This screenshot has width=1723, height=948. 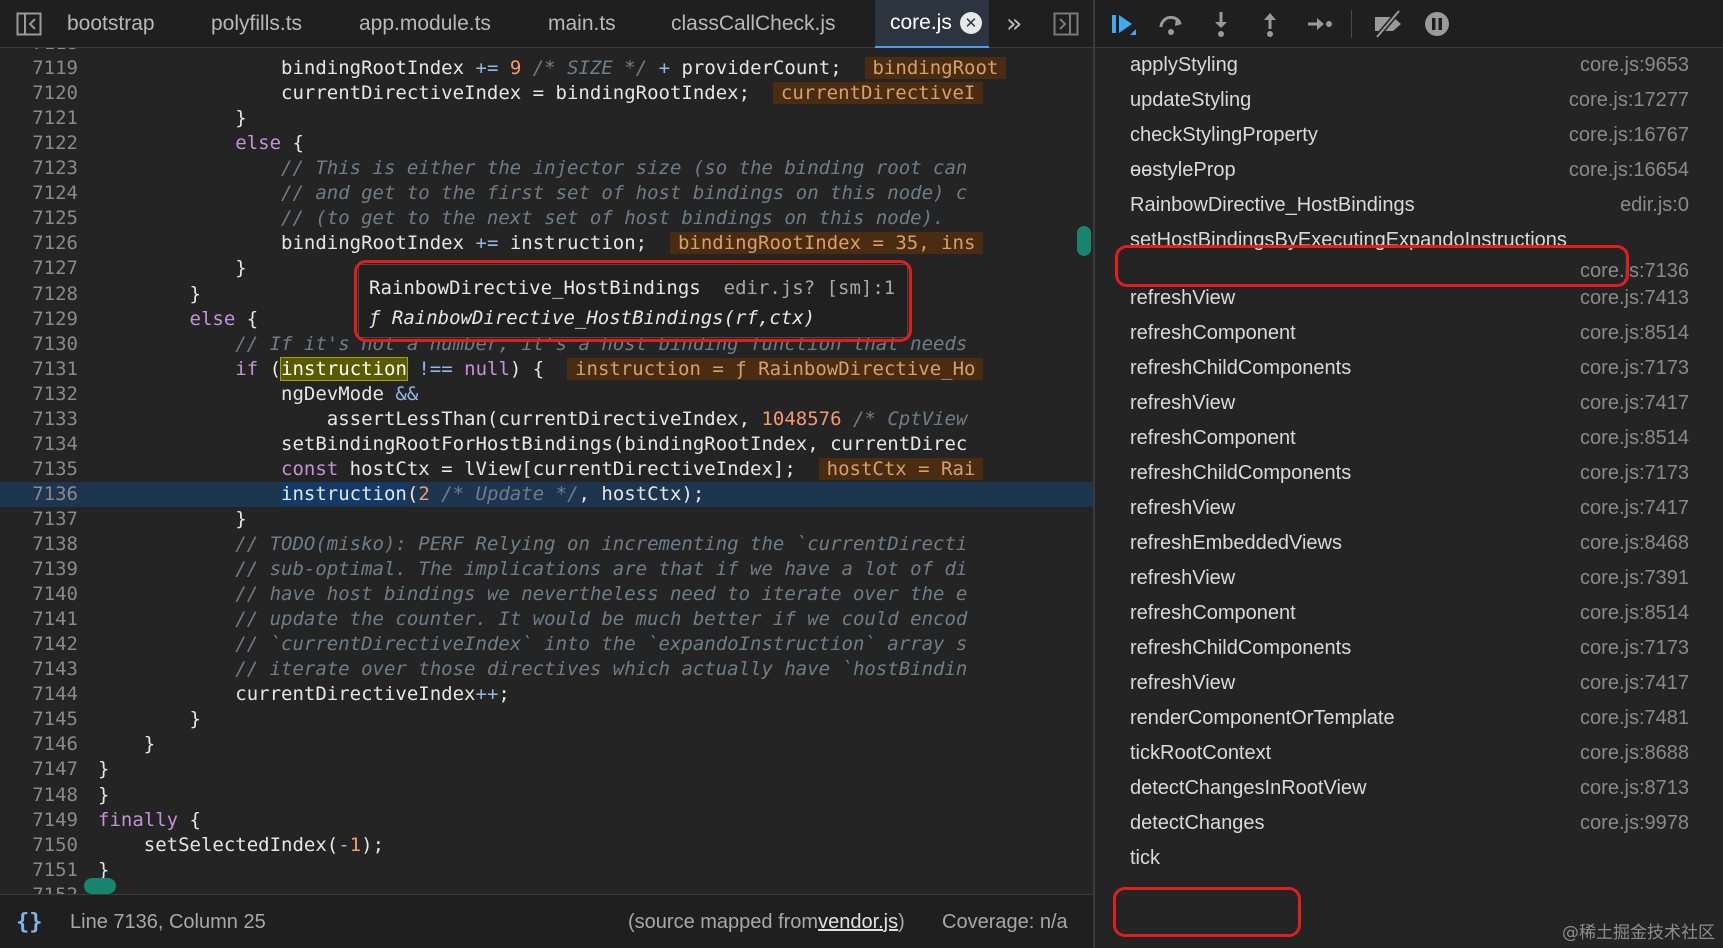 I want to click on line-number: 7140, so click(x=39, y=594).